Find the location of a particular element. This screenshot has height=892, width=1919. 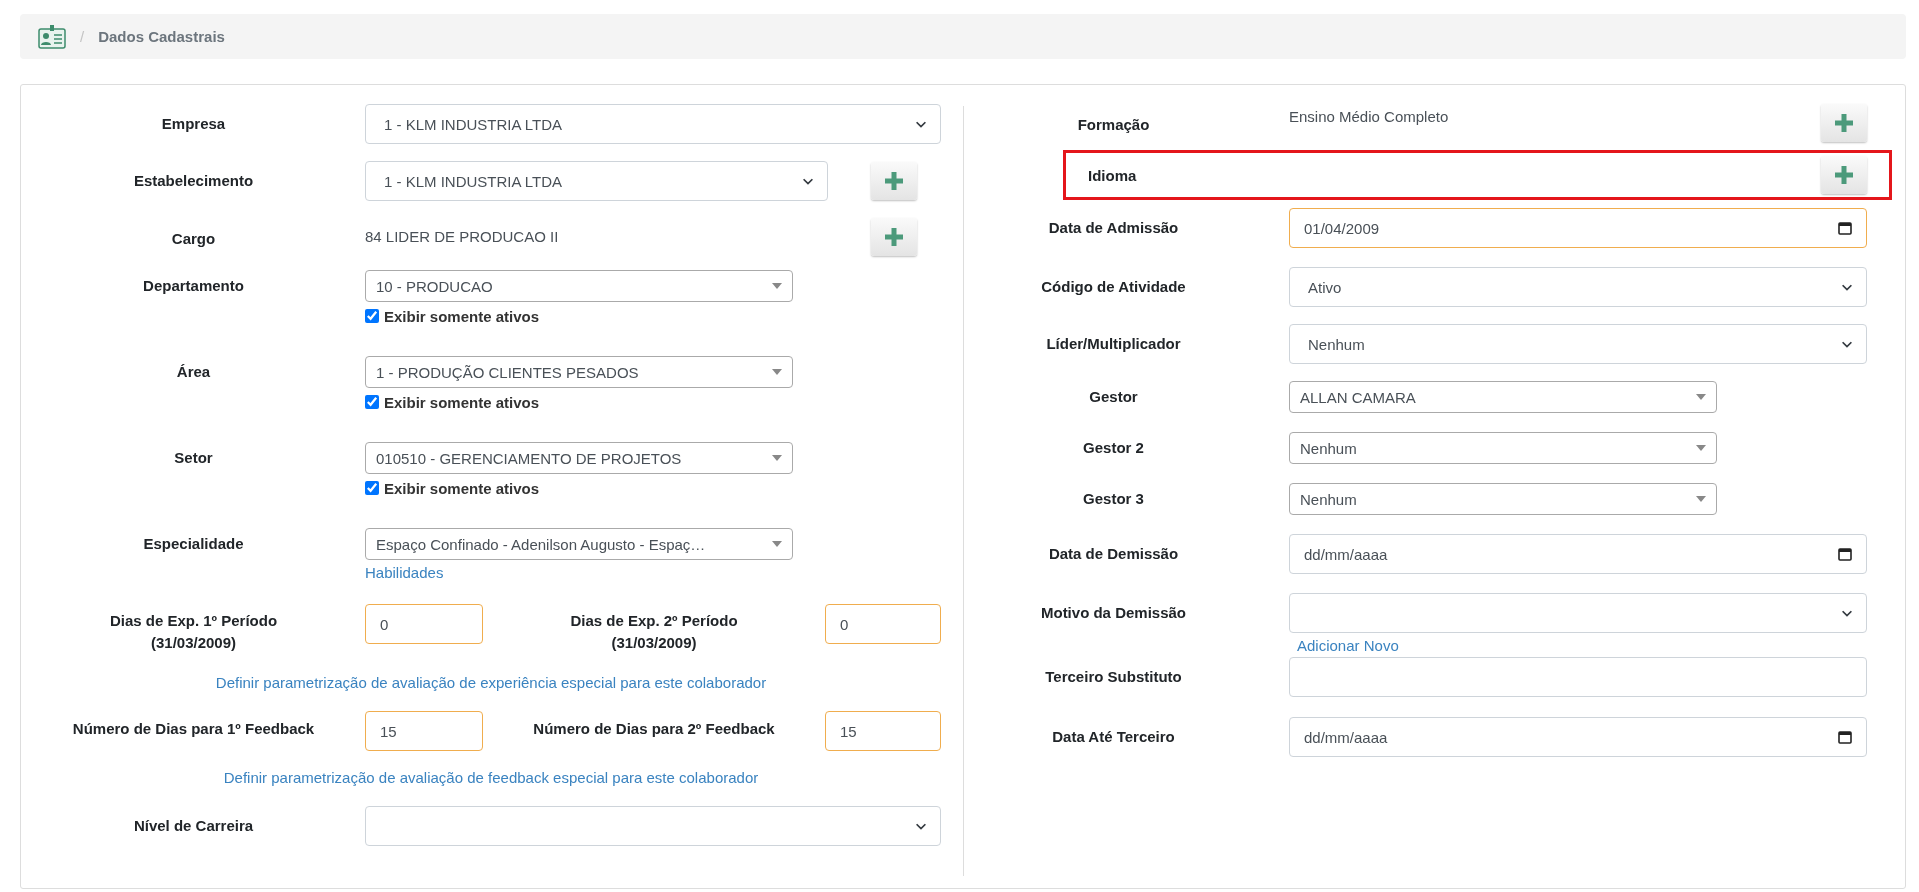

parameter-link: Definir parametrização de avaliação de feedback especial para este colaborador is located at coordinates (491, 777).